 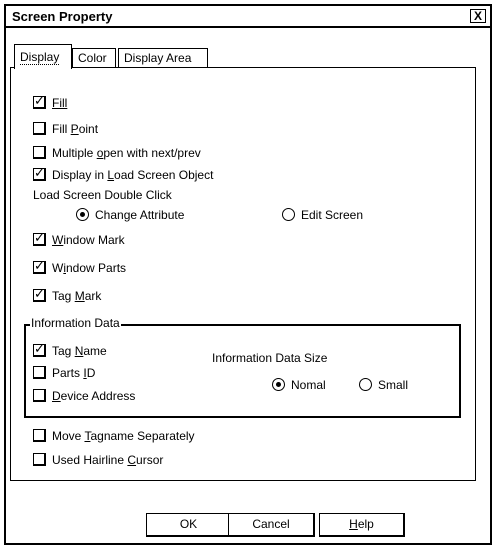 I want to click on cancel-button: Cancel, so click(x=271, y=525).